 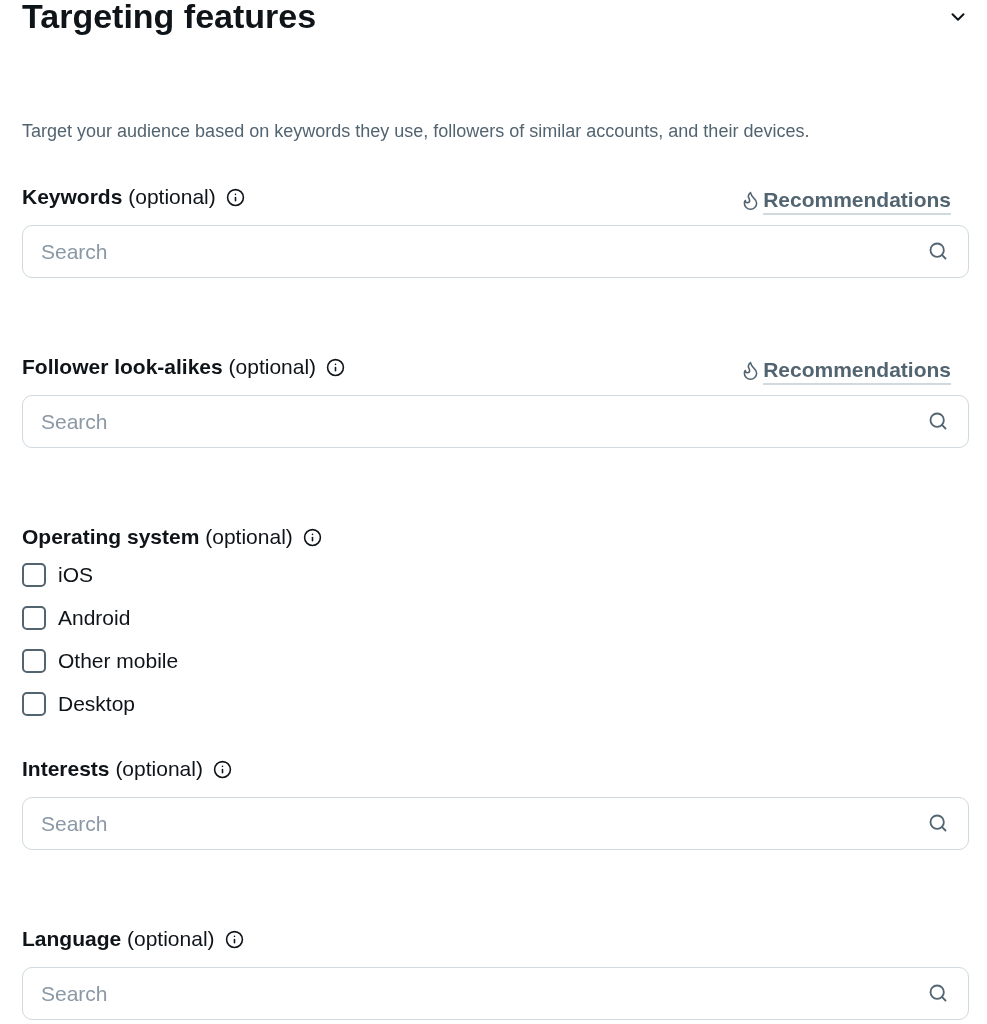 I want to click on checkbox-label: Android, so click(x=94, y=618).